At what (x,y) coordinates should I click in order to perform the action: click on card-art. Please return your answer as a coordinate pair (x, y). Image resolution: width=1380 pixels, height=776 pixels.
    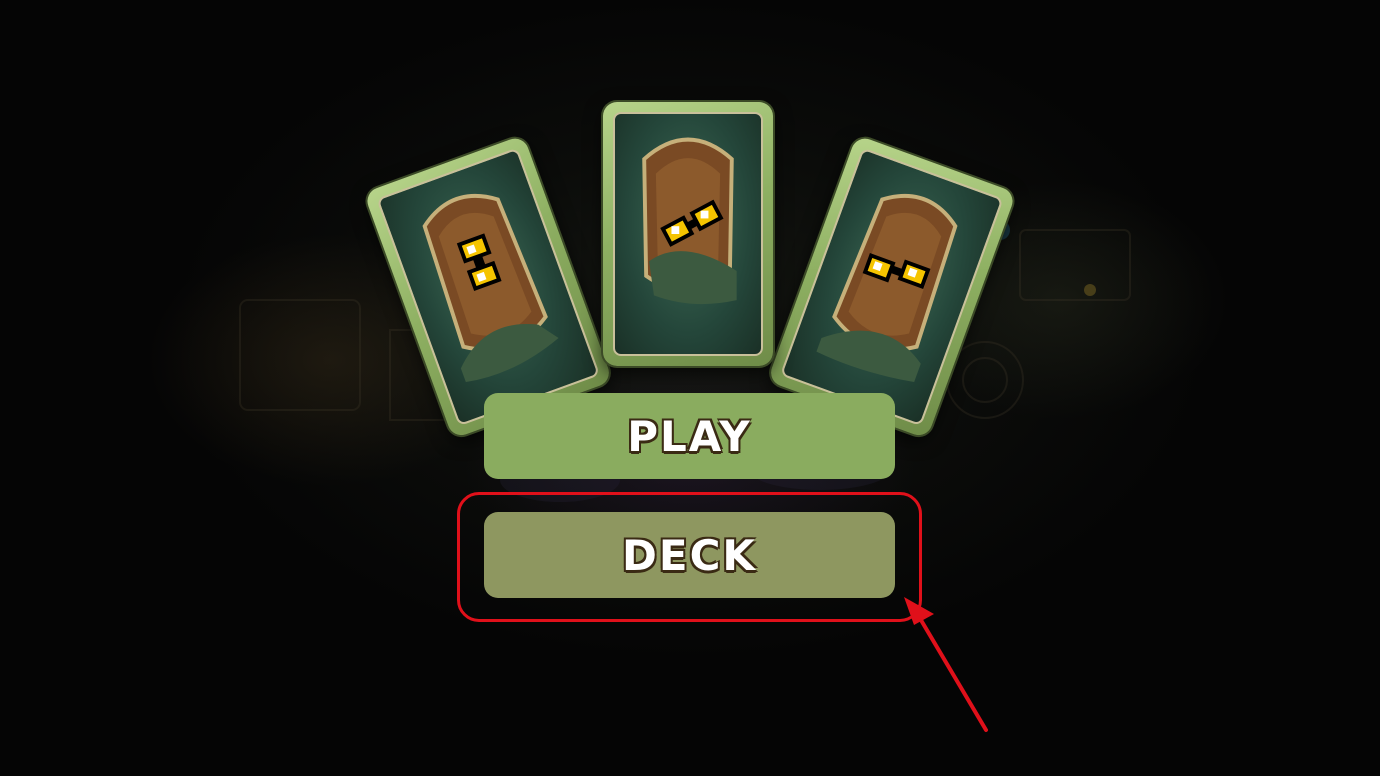
    Looking at the image, I should click on (688, 234).